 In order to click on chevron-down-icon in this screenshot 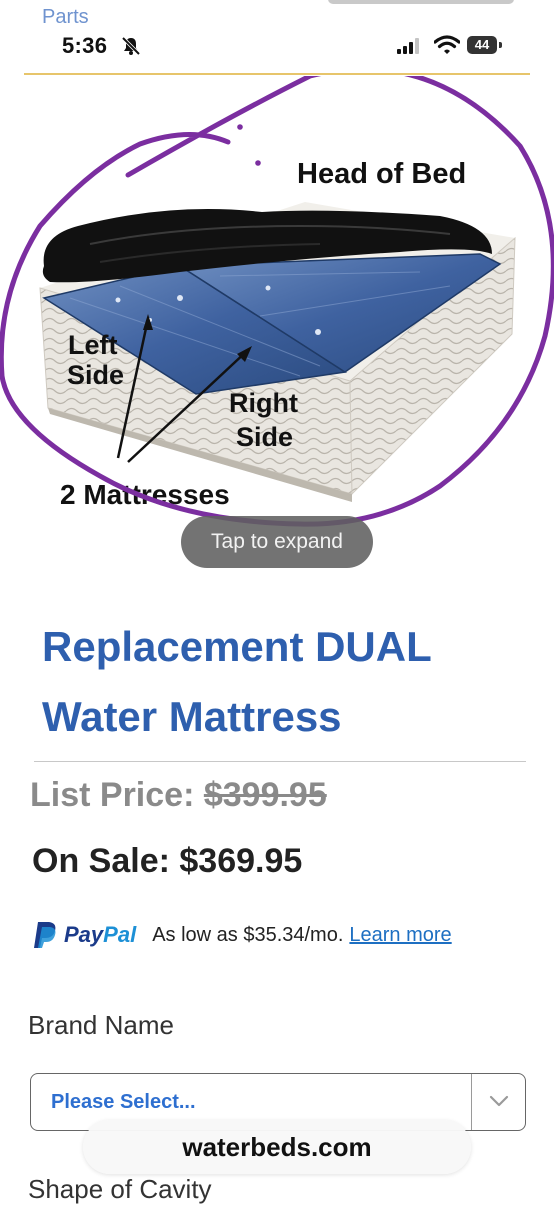, I will do `click(499, 1101)`.